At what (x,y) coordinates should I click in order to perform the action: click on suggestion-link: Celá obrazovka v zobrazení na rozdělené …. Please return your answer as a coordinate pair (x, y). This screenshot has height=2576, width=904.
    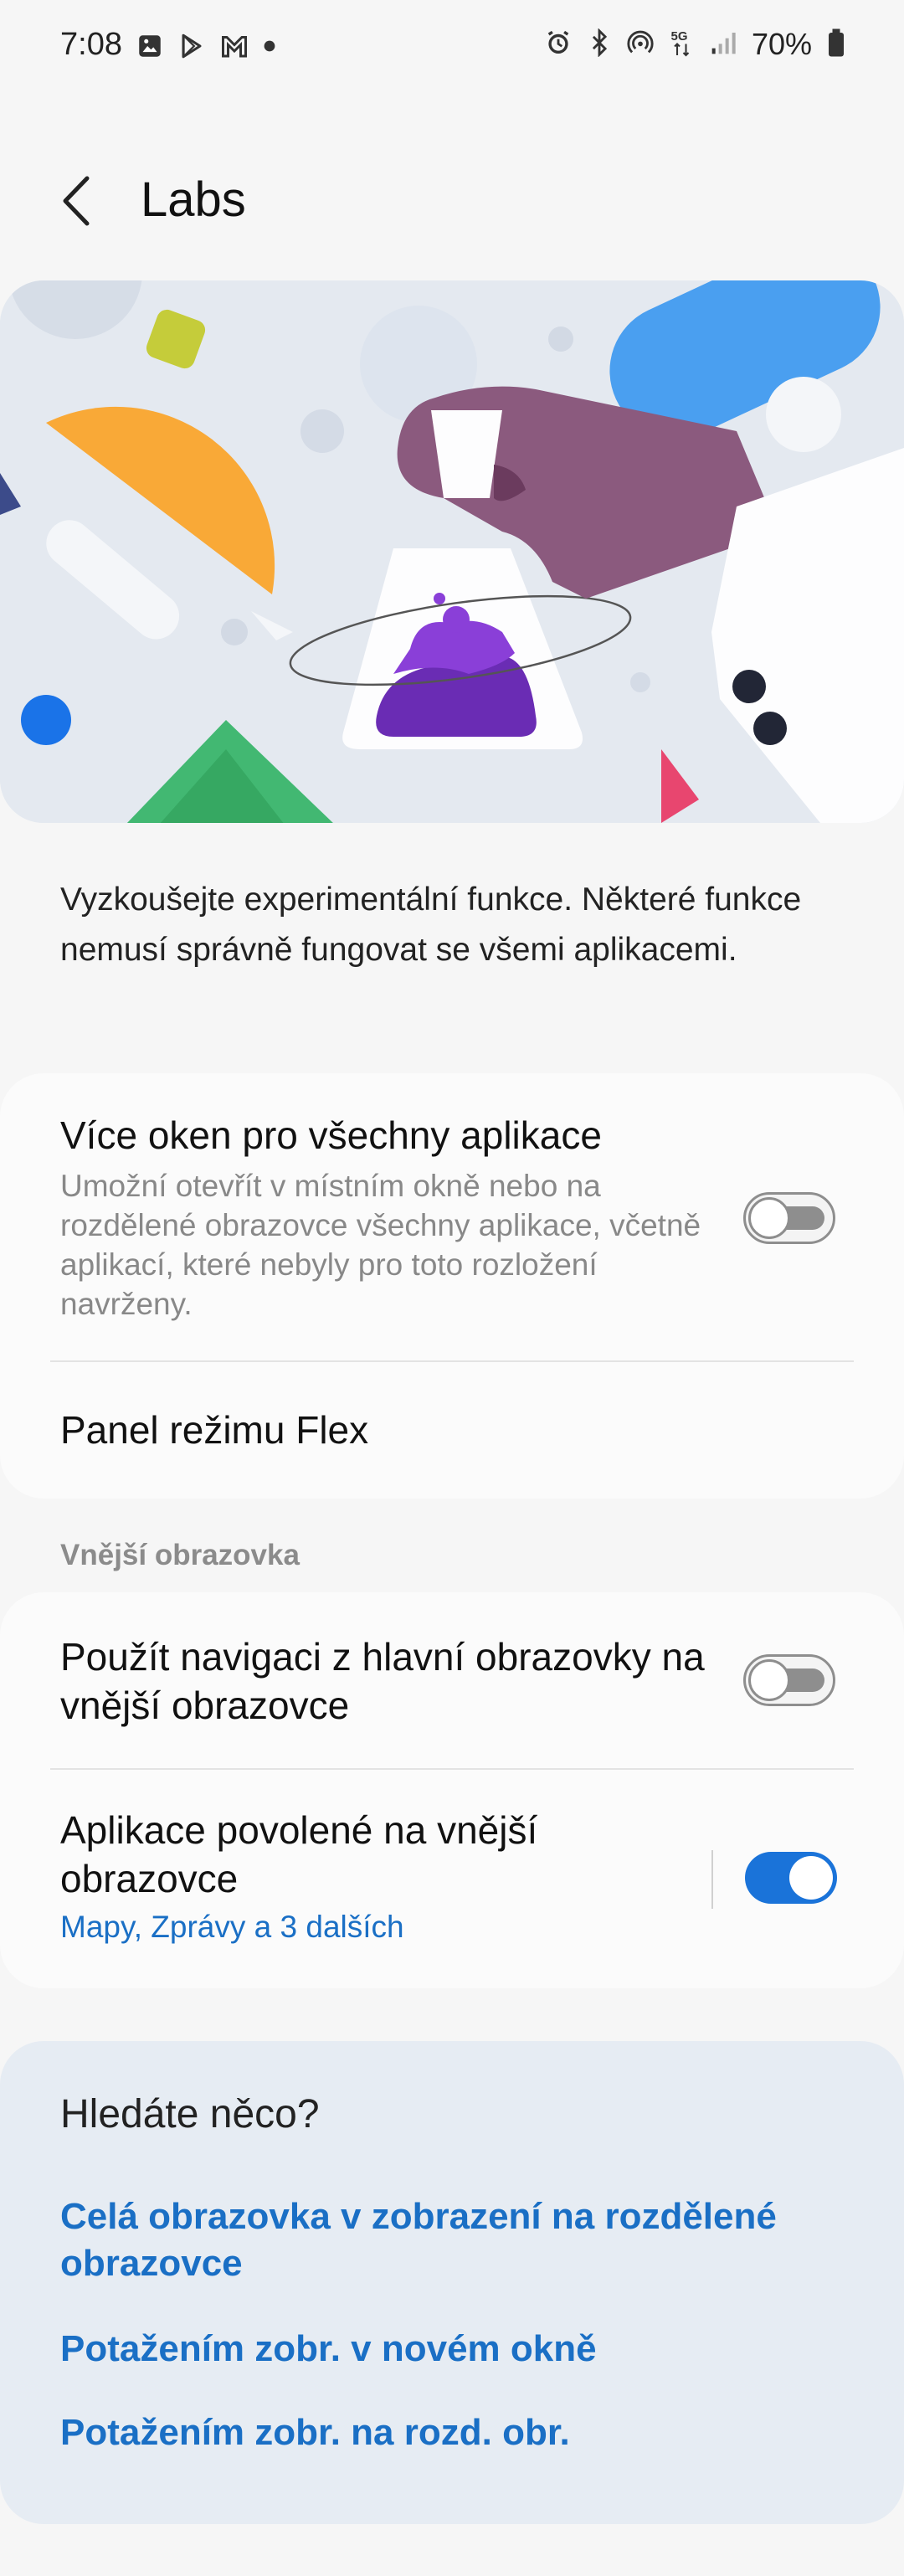
    Looking at the image, I should click on (454, 2240).